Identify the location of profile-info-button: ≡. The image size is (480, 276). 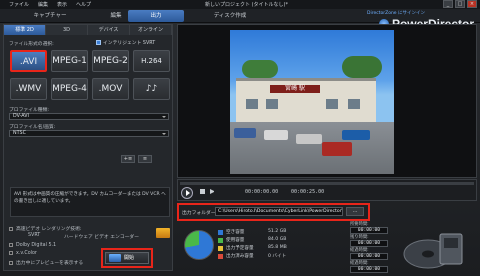
(145, 159).